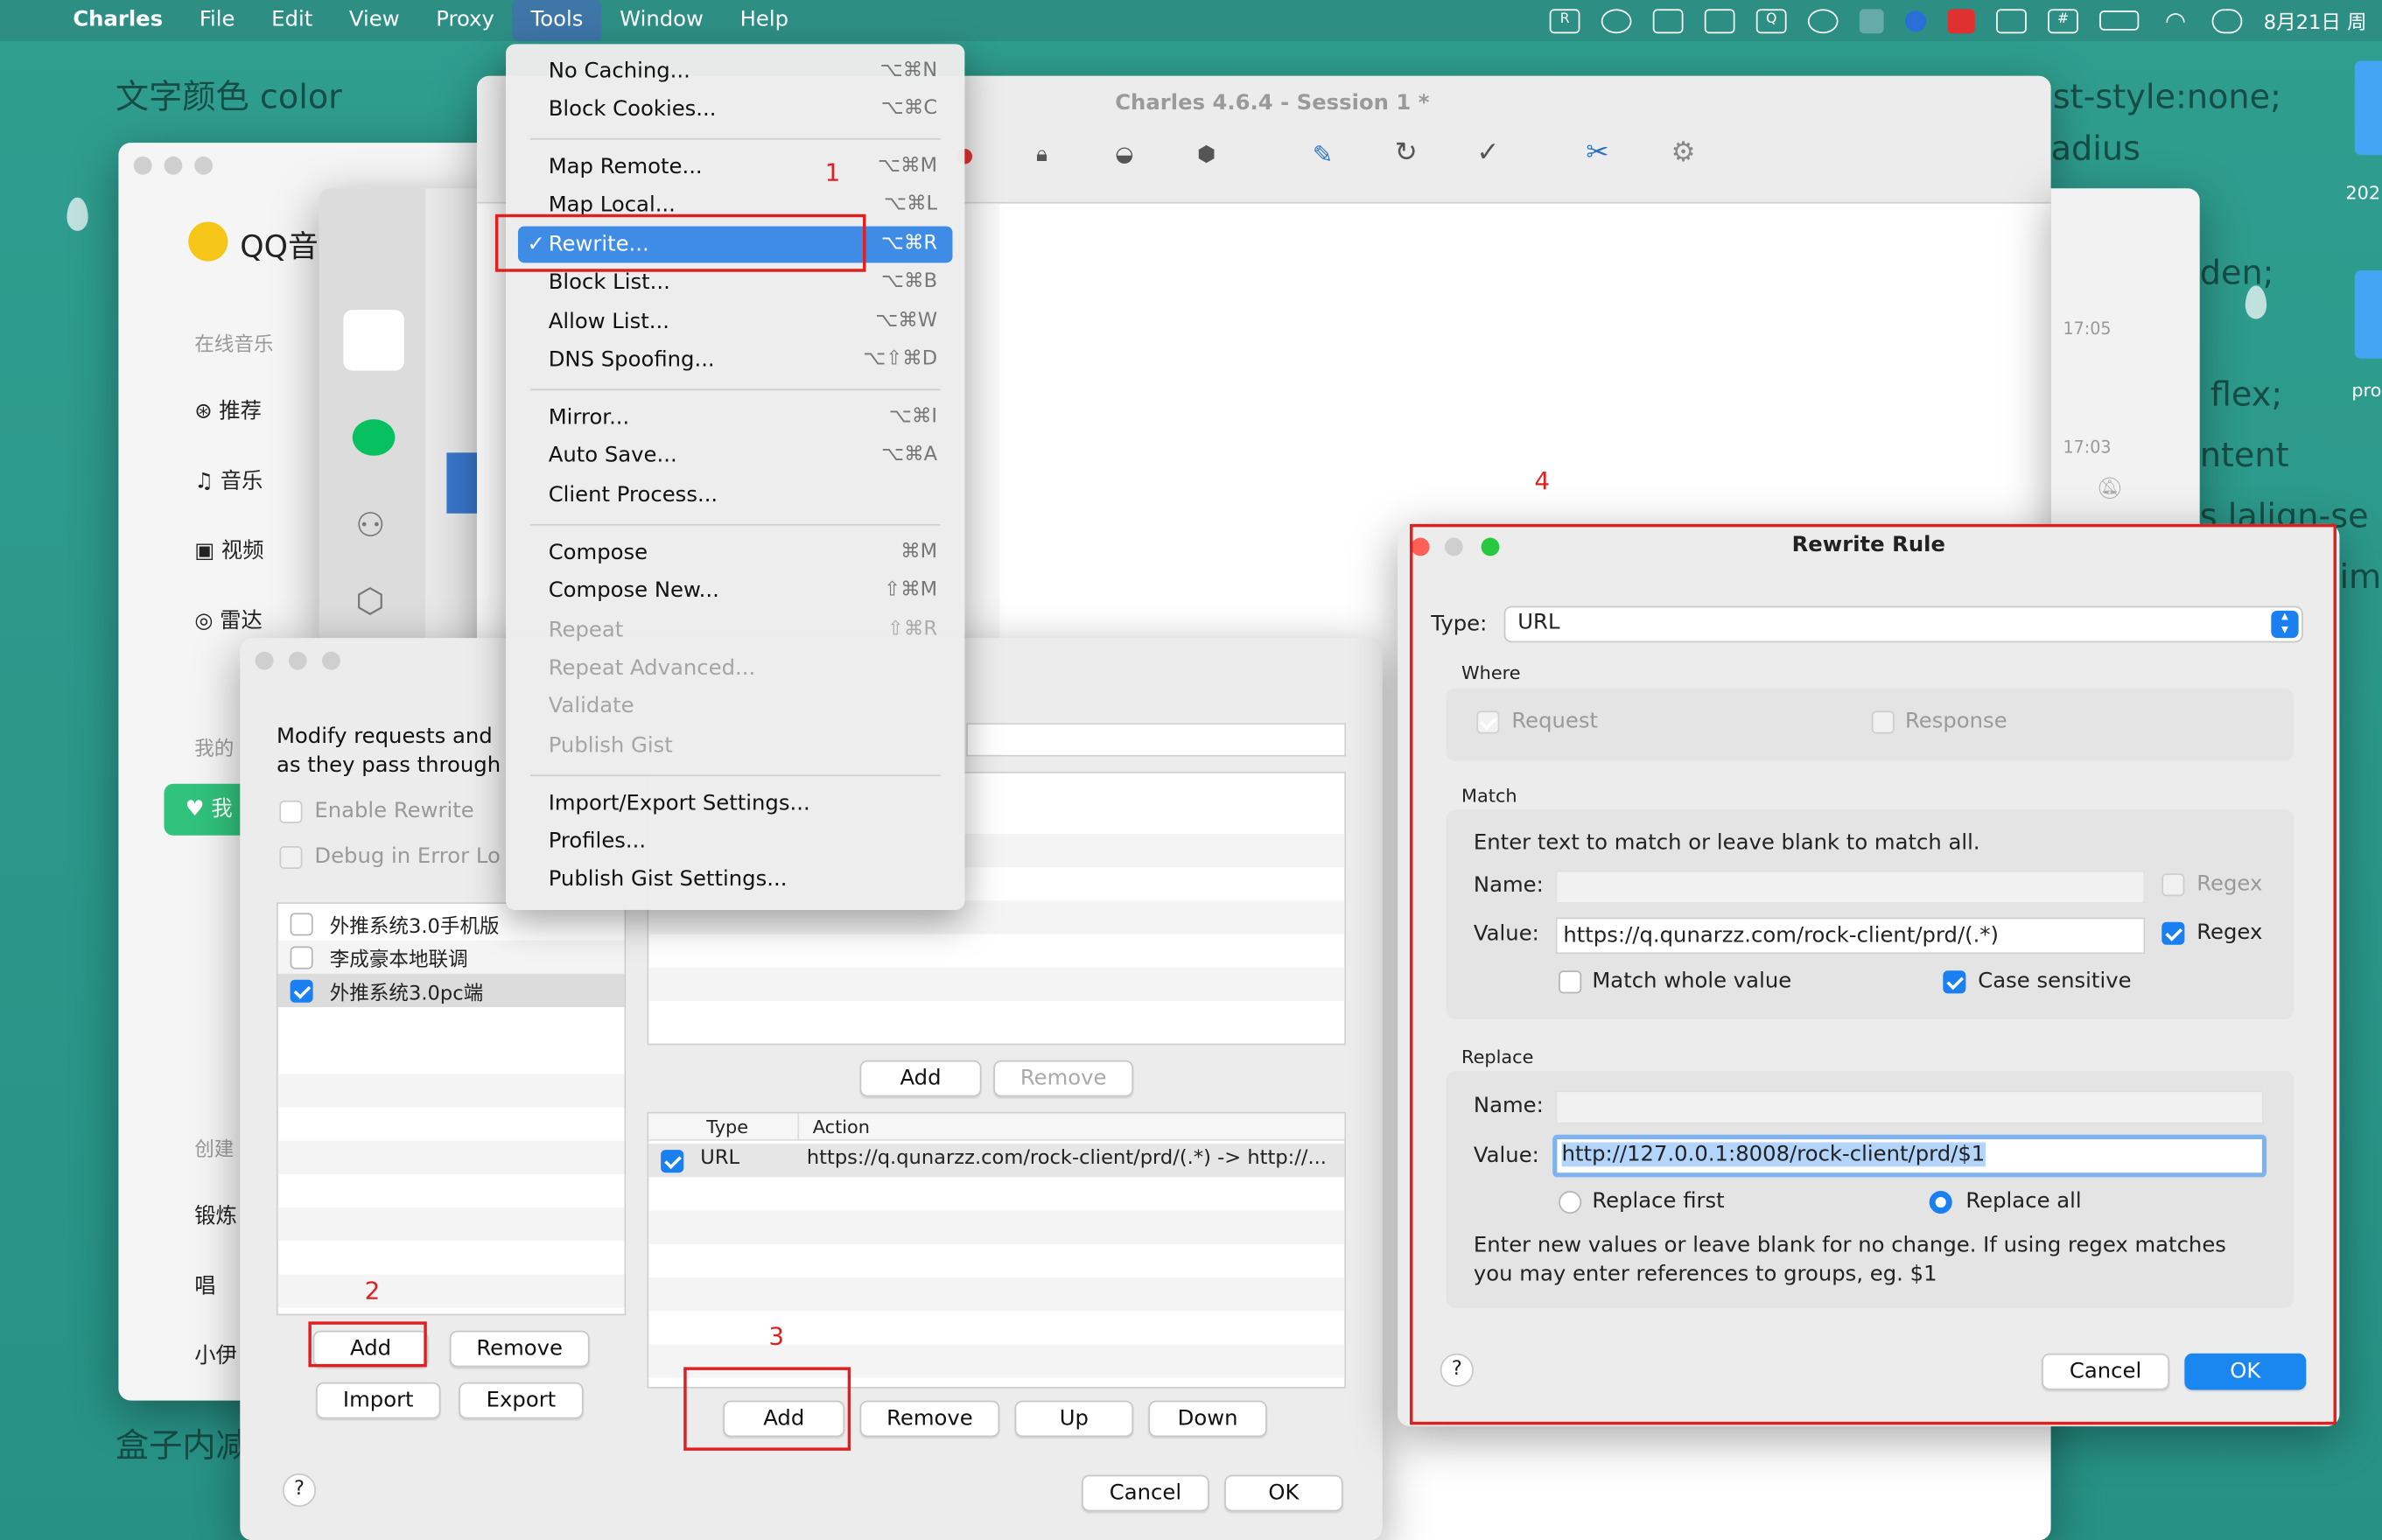 The height and width of the screenshot is (1540, 2382). What do you see at coordinates (291, 811) in the screenshot?
I see `enable-rewrite-checkbox` at bounding box center [291, 811].